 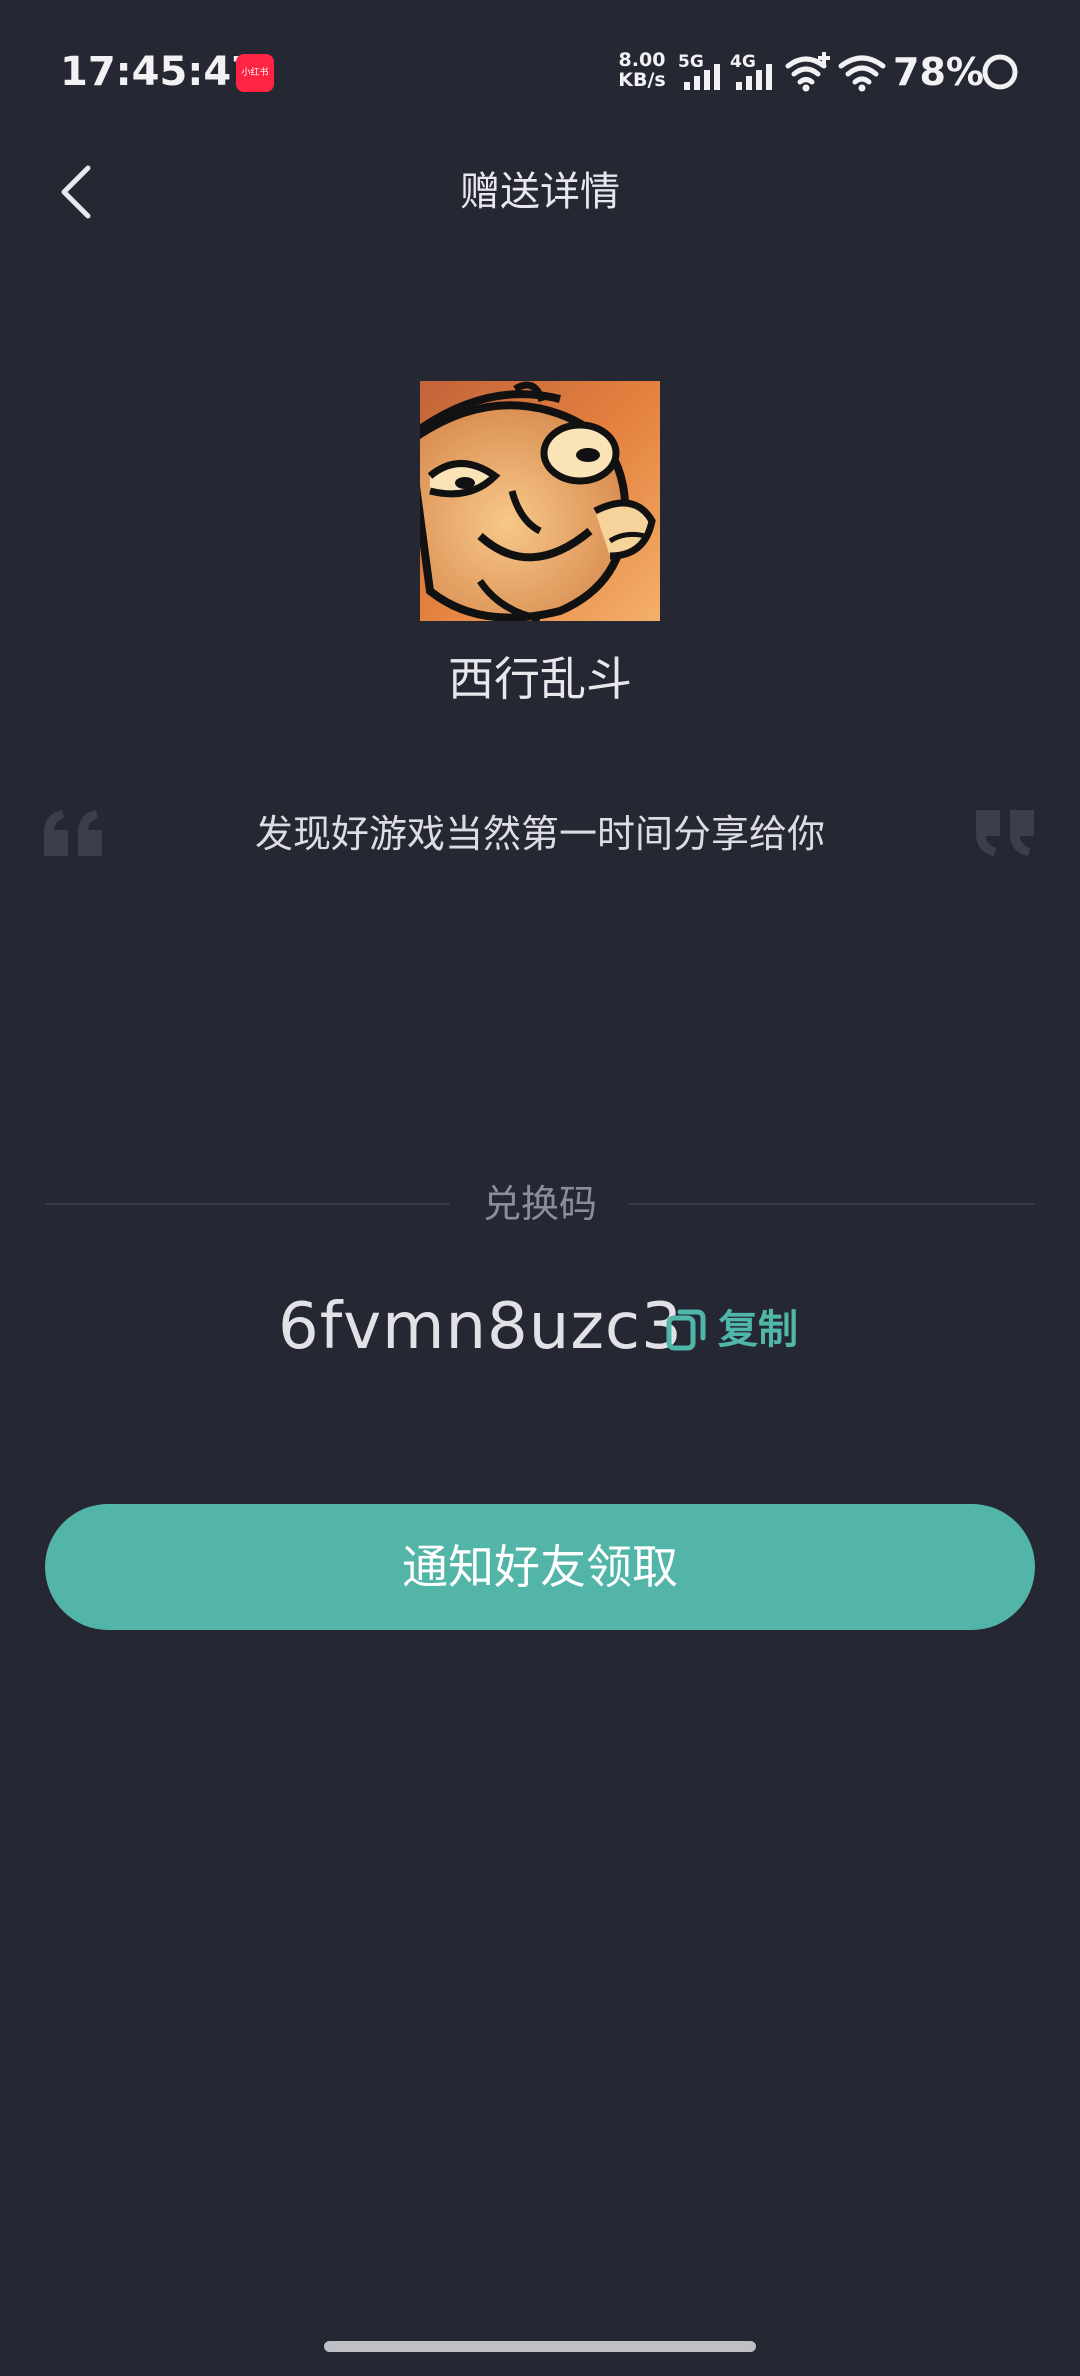 I want to click on battery-percentage: 78%, so click(x=938, y=72).